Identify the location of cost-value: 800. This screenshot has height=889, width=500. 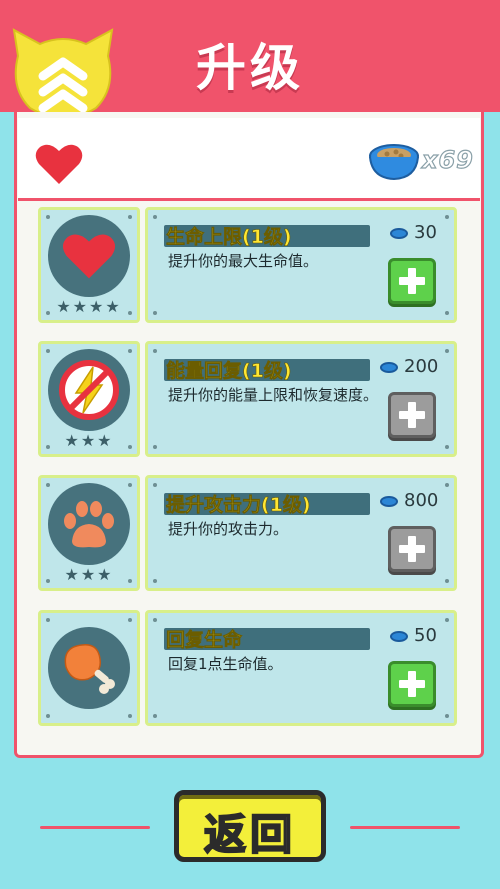
(421, 500).